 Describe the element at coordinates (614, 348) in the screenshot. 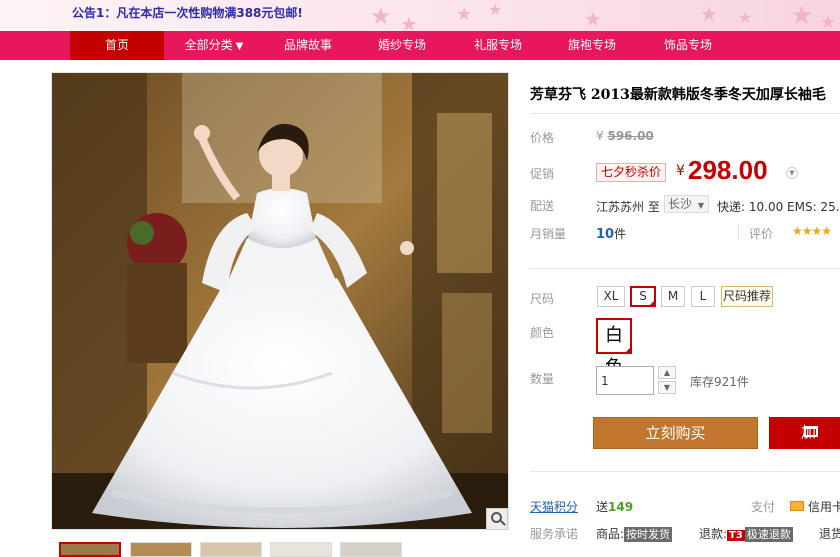

I see `color-option-white: 白色` at that location.